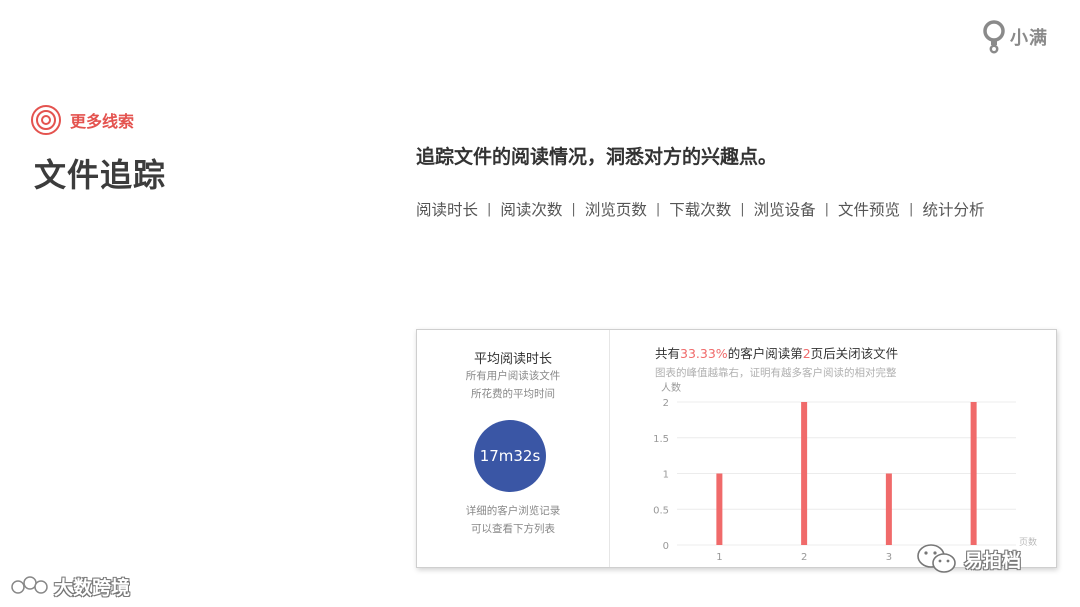 The height and width of the screenshot is (607, 1080). I want to click on brand-logo: 小满, so click(1015, 37).